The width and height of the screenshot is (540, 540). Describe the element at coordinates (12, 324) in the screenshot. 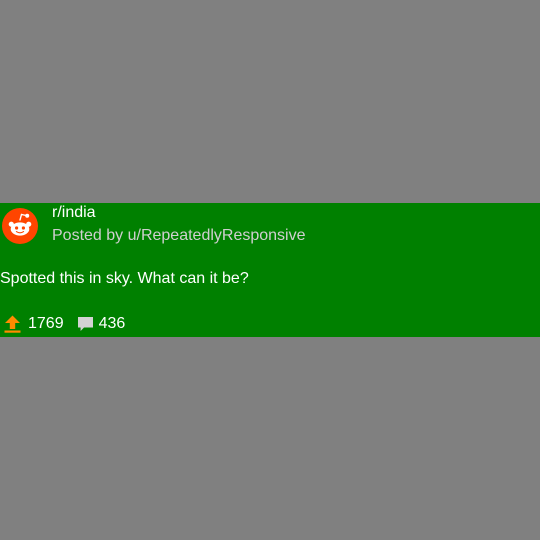

I see `upvote-arrow-icon` at that location.